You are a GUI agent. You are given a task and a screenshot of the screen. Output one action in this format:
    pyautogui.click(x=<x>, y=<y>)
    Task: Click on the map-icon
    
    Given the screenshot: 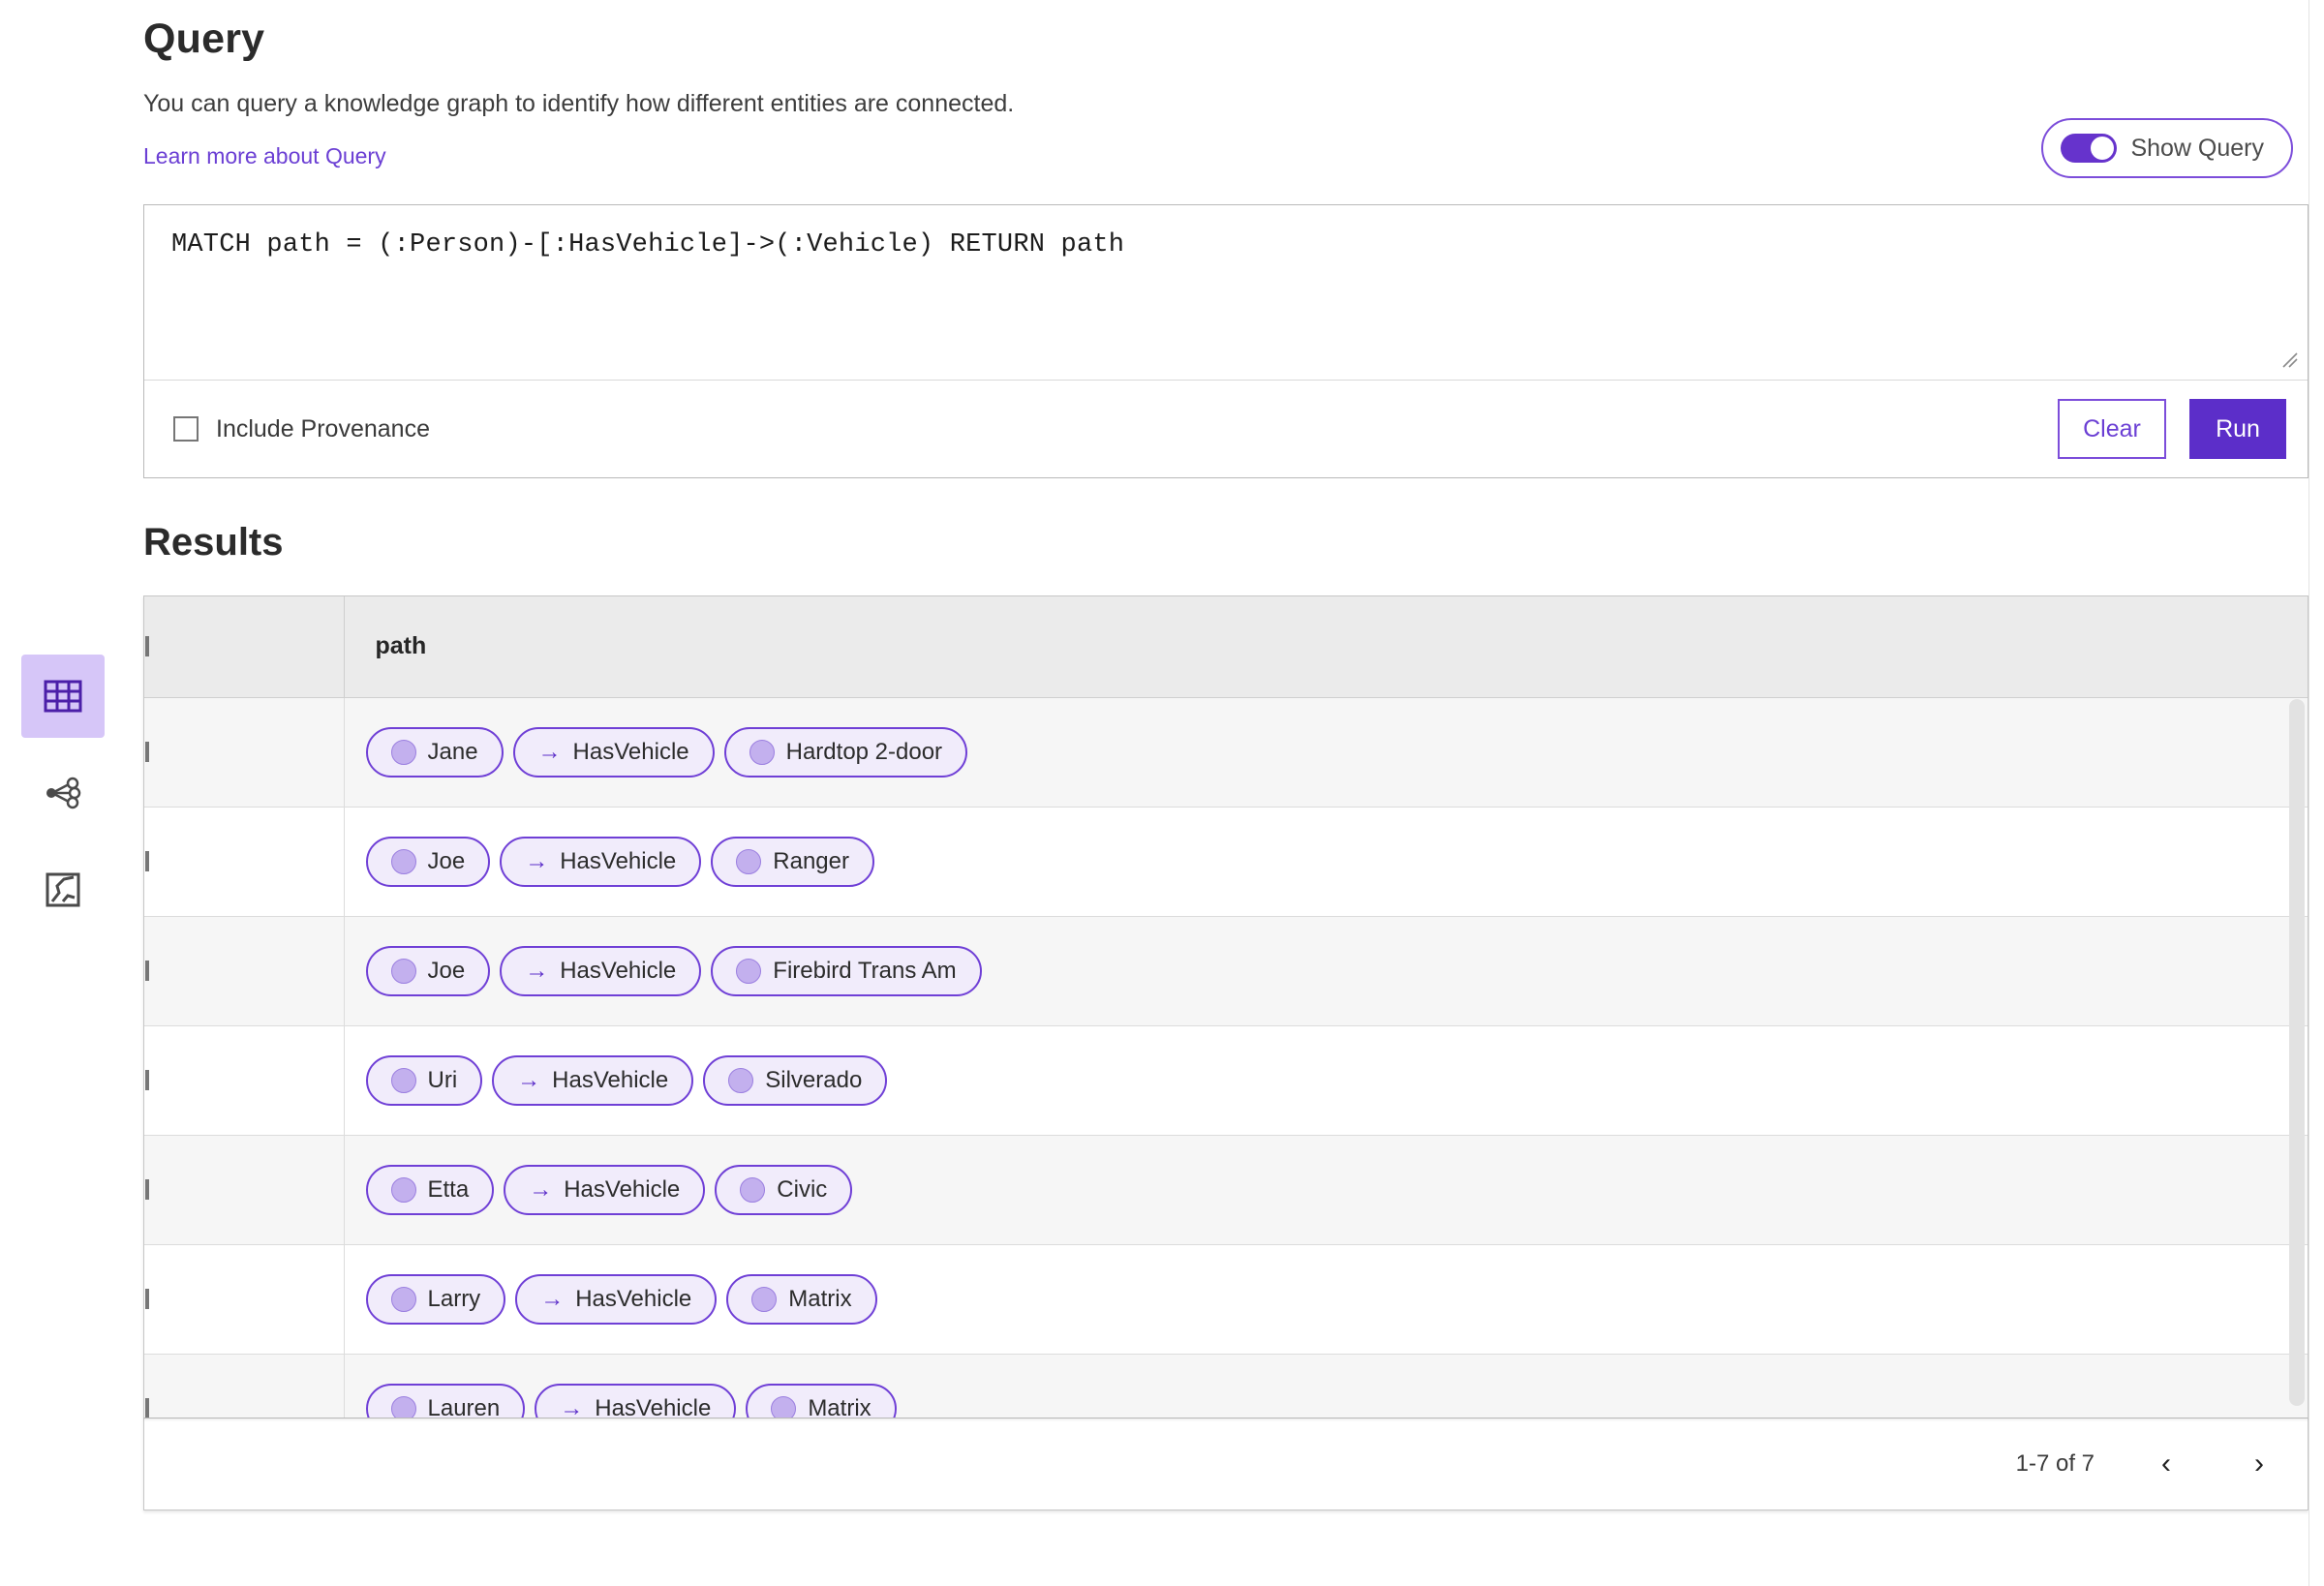 What is the action you would take?
    pyautogui.click(x=63, y=889)
    